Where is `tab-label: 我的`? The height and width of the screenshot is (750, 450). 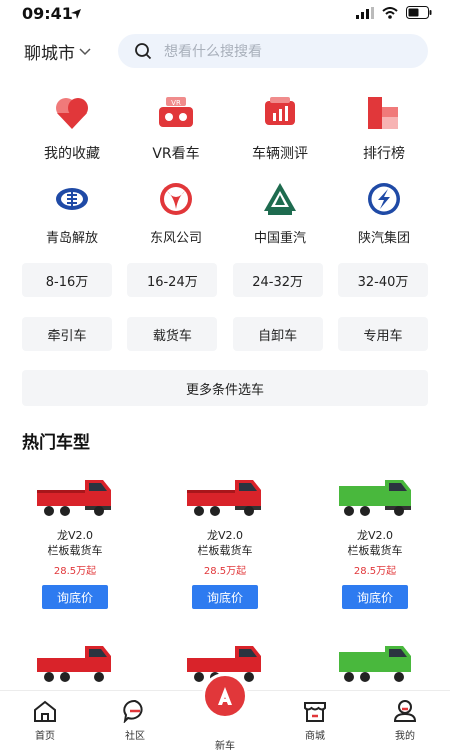
tab-label: 我的 is located at coordinates (405, 736).